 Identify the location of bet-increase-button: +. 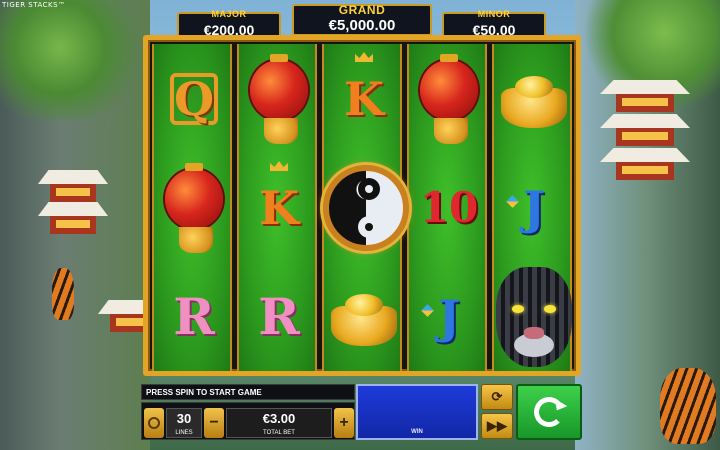
(344, 423).